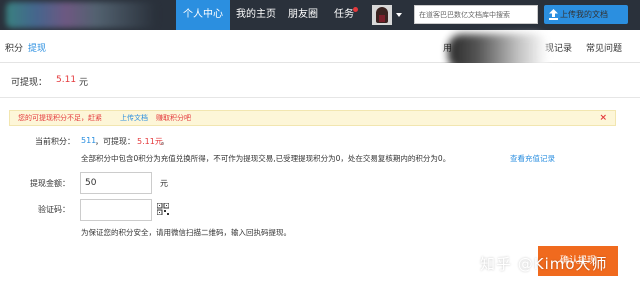  What do you see at coordinates (312, 118) in the screenshot?
I see `insufficient-points-alert: 您的可提现积分不足，赶紧 上传文档 赚取积分吧 ×` at bounding box center [312, 118].